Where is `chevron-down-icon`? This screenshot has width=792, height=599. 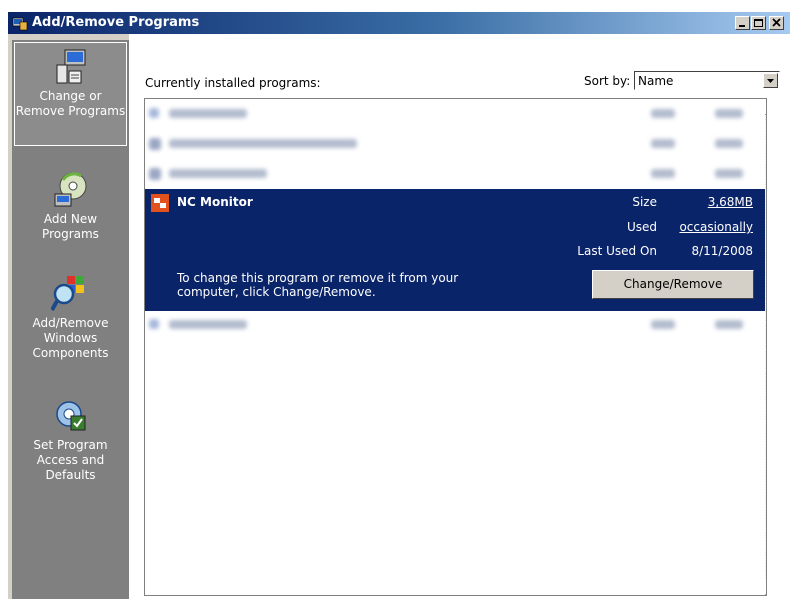 chevron-down-icon is located at coordinates (770, 81).